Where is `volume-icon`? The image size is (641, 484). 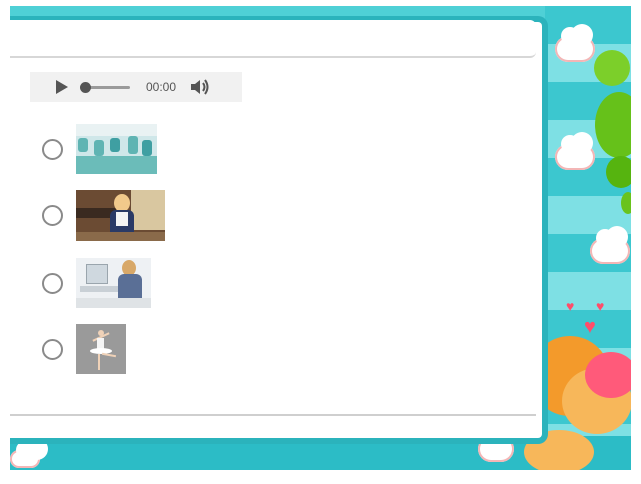
volume-icon is located at coordinates (200, 87).